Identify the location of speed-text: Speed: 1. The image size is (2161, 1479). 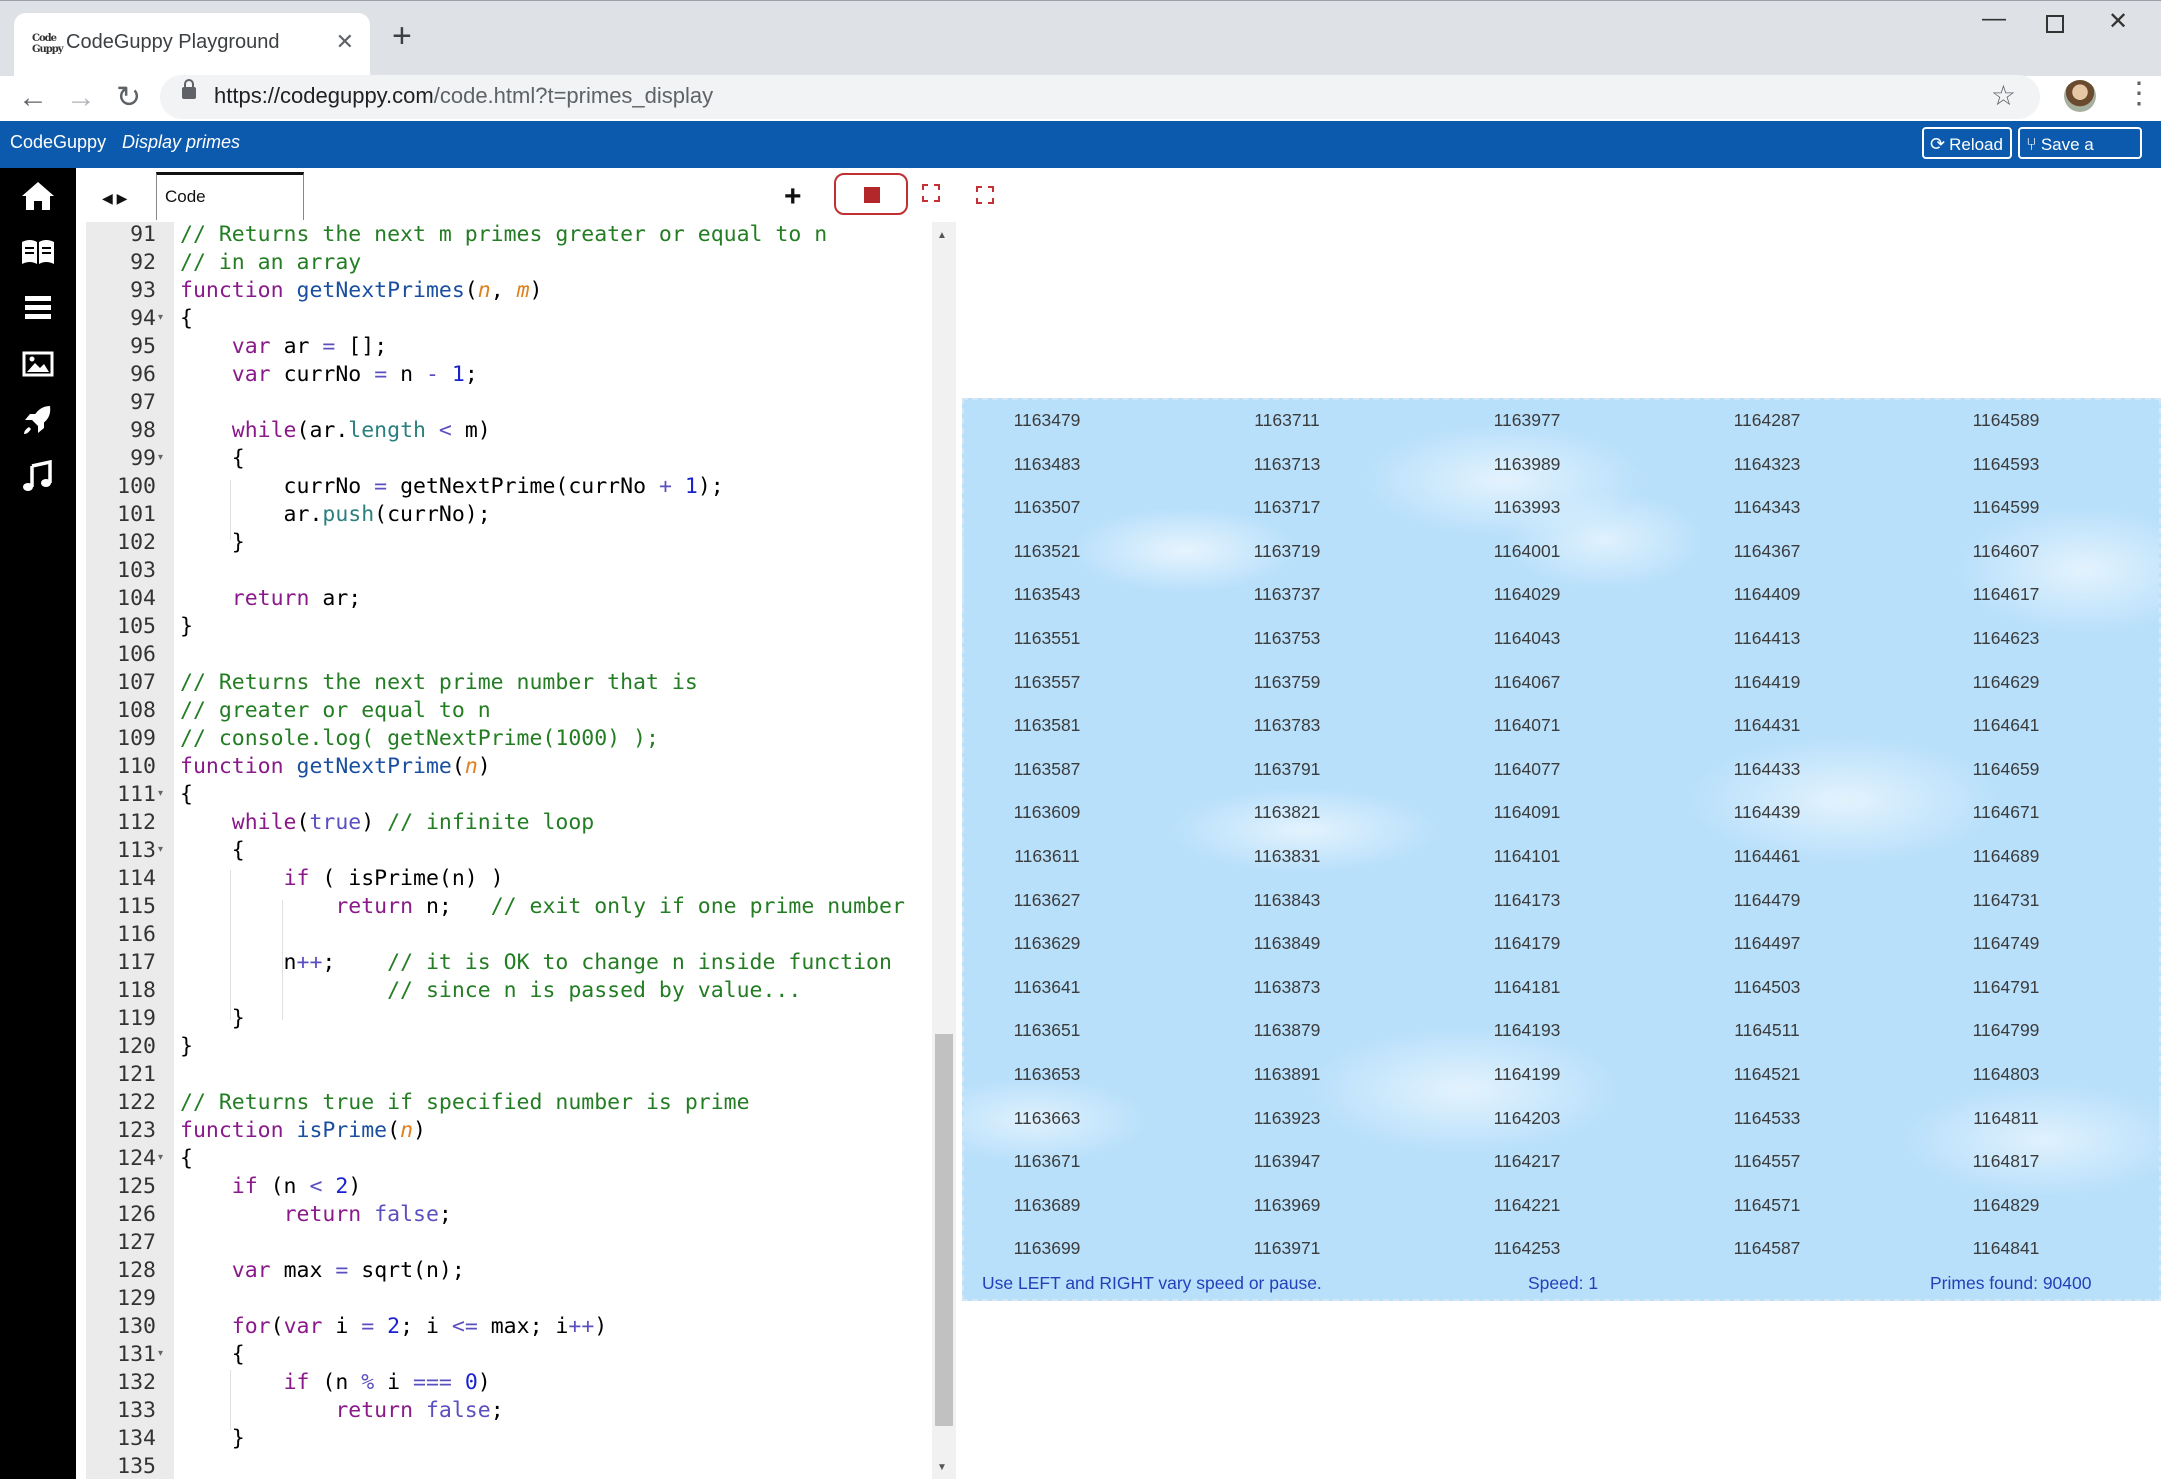
(1563, 1283).